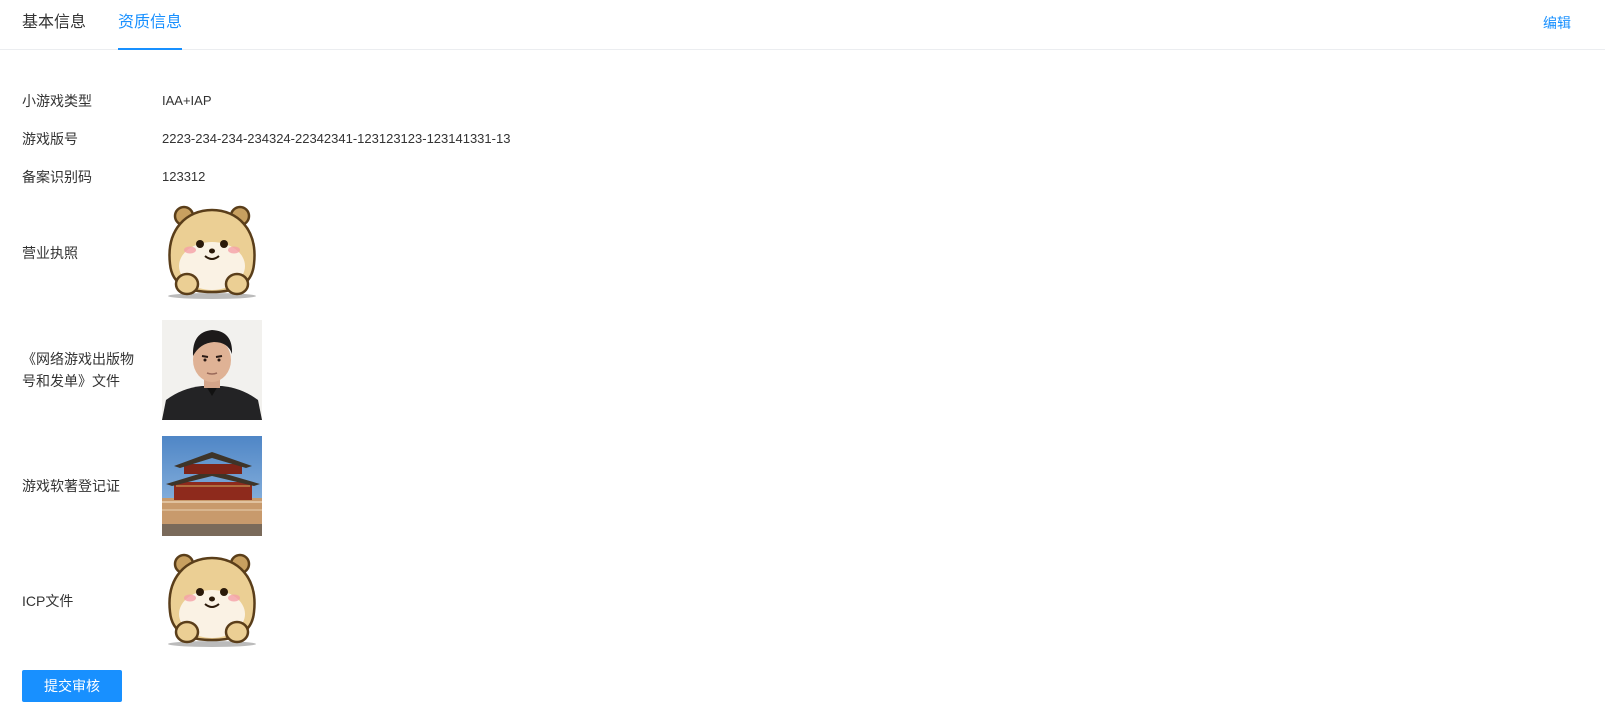 This screenshot has width=1605, height=723. What do you see at coordinates (57, 101) in the screenshot?
I see `game-type-label: 小游戏类型` at bounding box center [57, 101].